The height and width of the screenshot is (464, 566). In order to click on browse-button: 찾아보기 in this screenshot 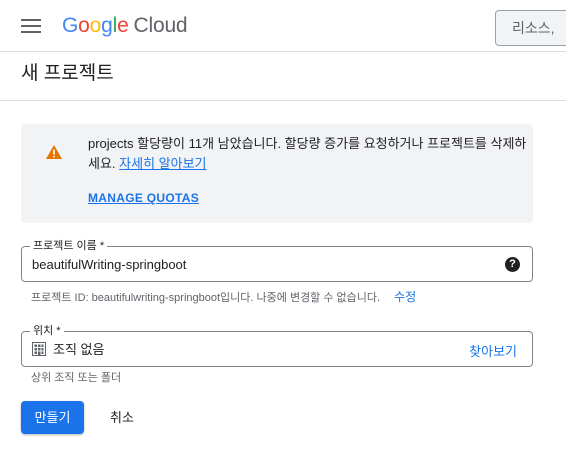, I will do `click(493, 350)`.